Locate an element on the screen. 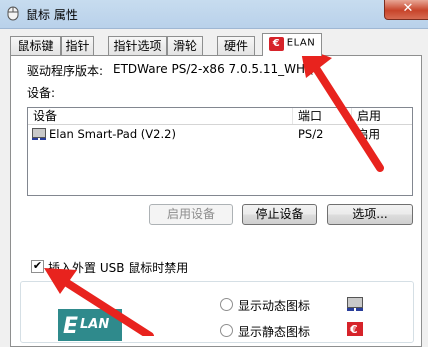 The width and height of the screenshot is (428, 347). show-dynamic-icon-label: 显示动态图标 is located at coordinates (274, 305).